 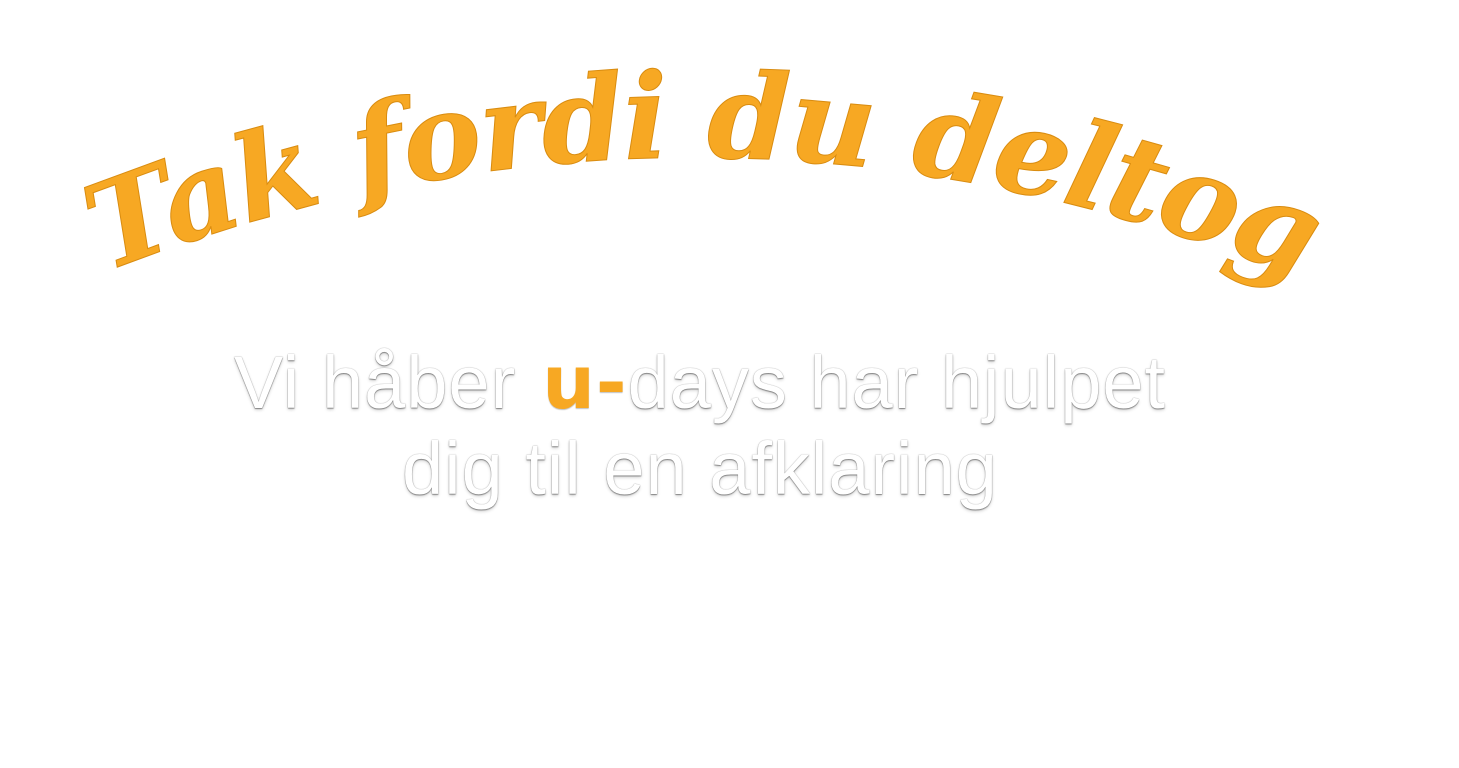 What do you see at coordinates (585, 383) in the screenshot?
I see `udays-logo-text: u-` at bounding box center [585, 383].